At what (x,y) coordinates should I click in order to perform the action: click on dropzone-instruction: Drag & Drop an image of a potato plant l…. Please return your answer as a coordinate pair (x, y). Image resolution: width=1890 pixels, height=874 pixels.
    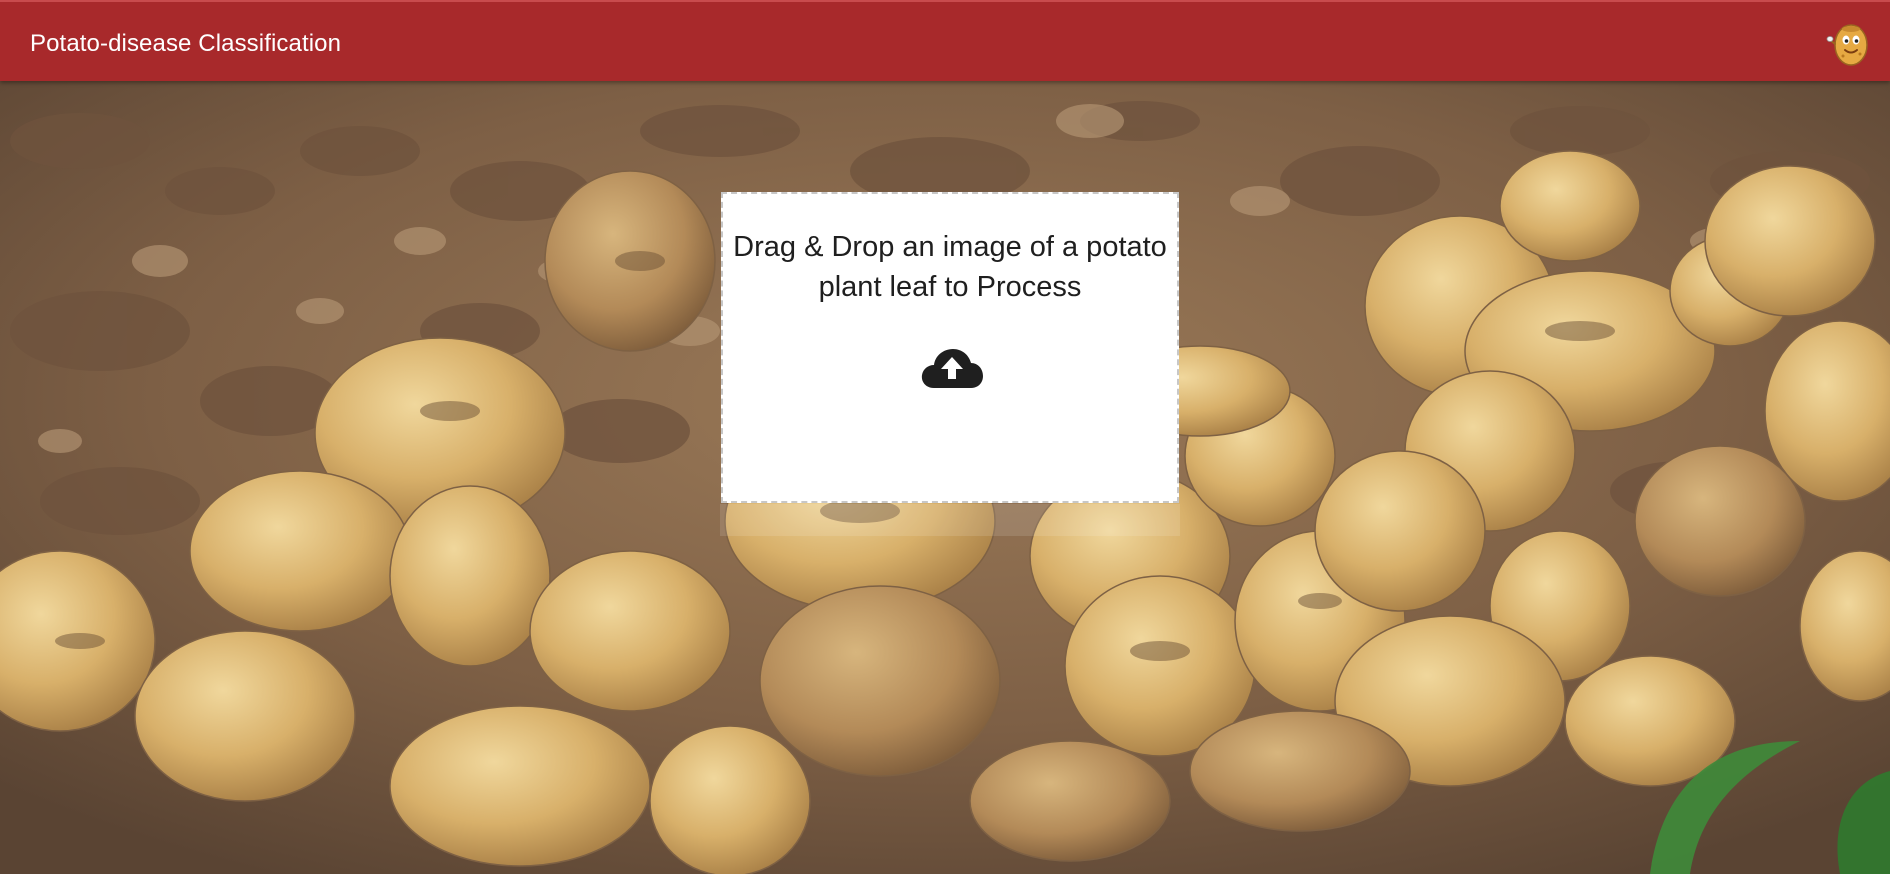
    Looking at the image, I should click on (950, 267).